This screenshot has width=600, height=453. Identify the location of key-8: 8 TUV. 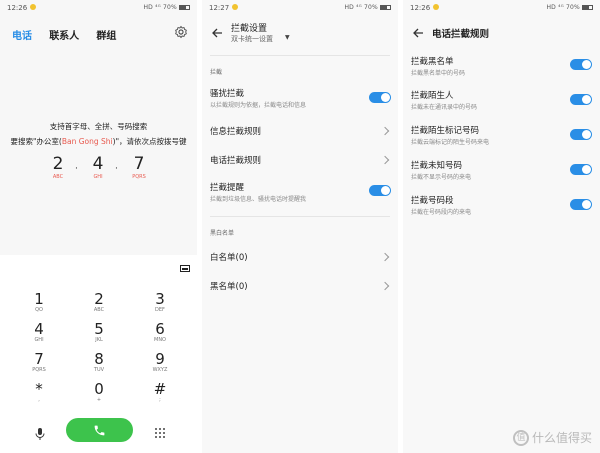
(99, 362).